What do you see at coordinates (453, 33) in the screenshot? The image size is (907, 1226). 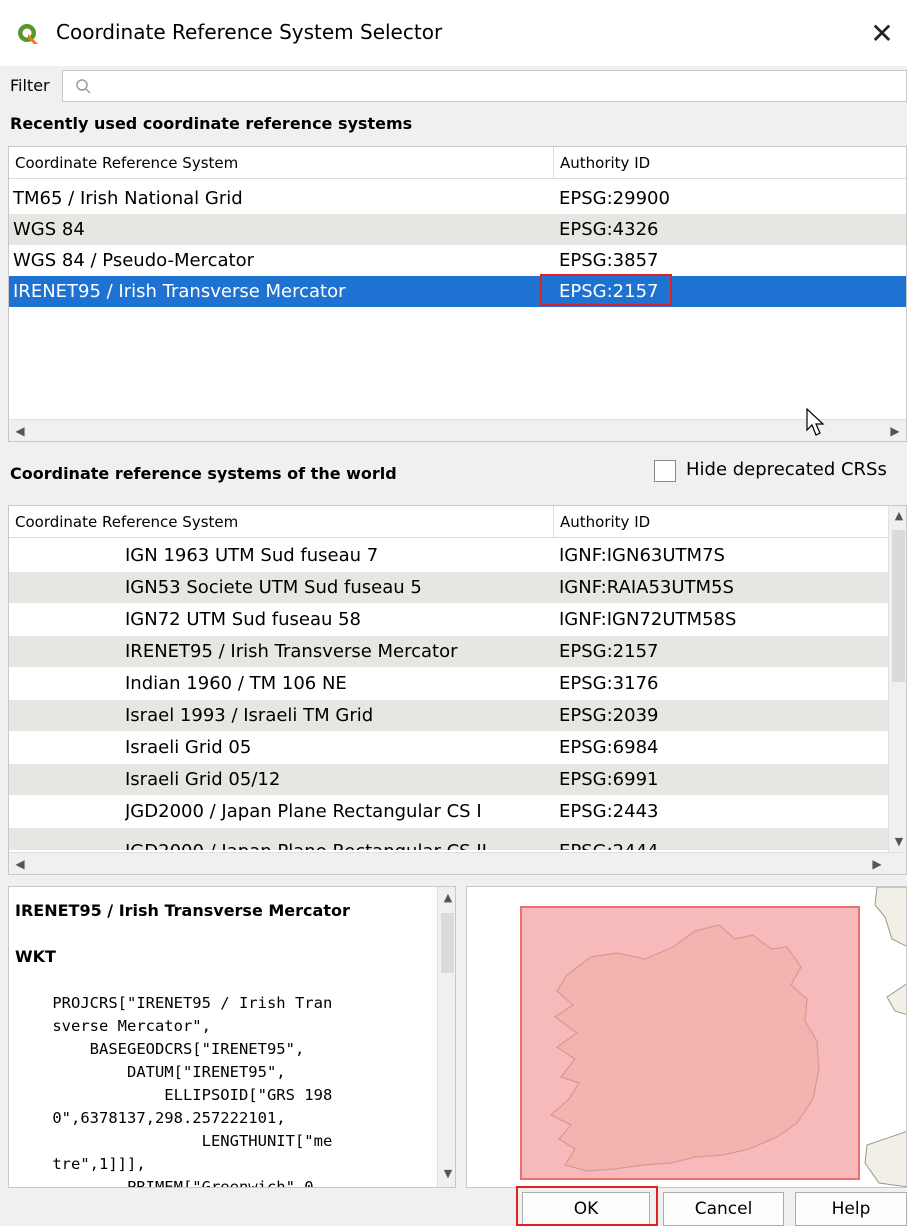 I see `title-bar: Coordinate Reference System Selector ✕` at bounding box center [453, 33].